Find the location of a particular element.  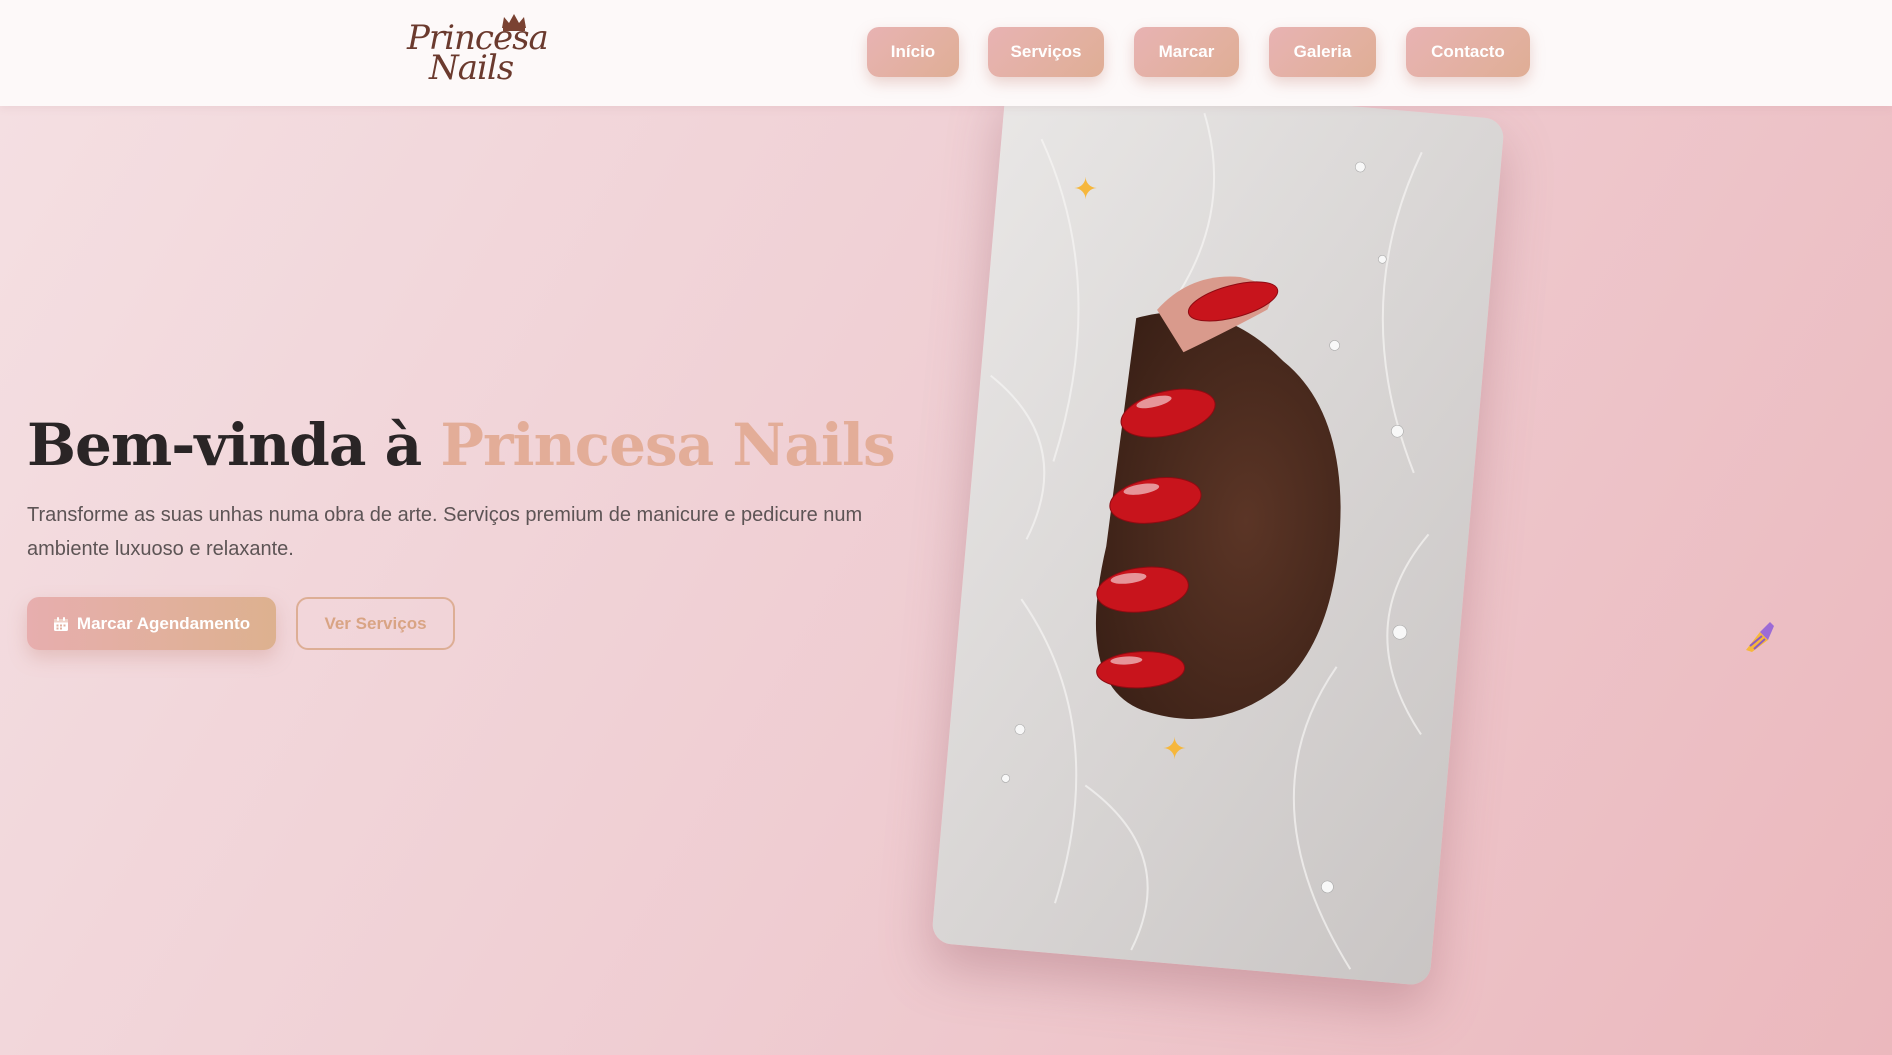

nav-servicos: Serviços is located at coordinates (1046, 52).